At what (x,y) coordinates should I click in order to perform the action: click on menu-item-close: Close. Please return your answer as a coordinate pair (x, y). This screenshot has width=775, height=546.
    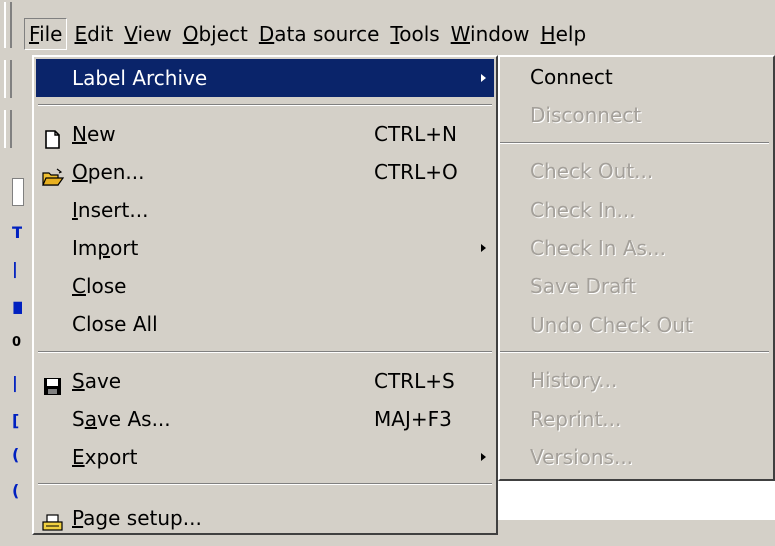
    Looking at the image, I should click on (265, 286).